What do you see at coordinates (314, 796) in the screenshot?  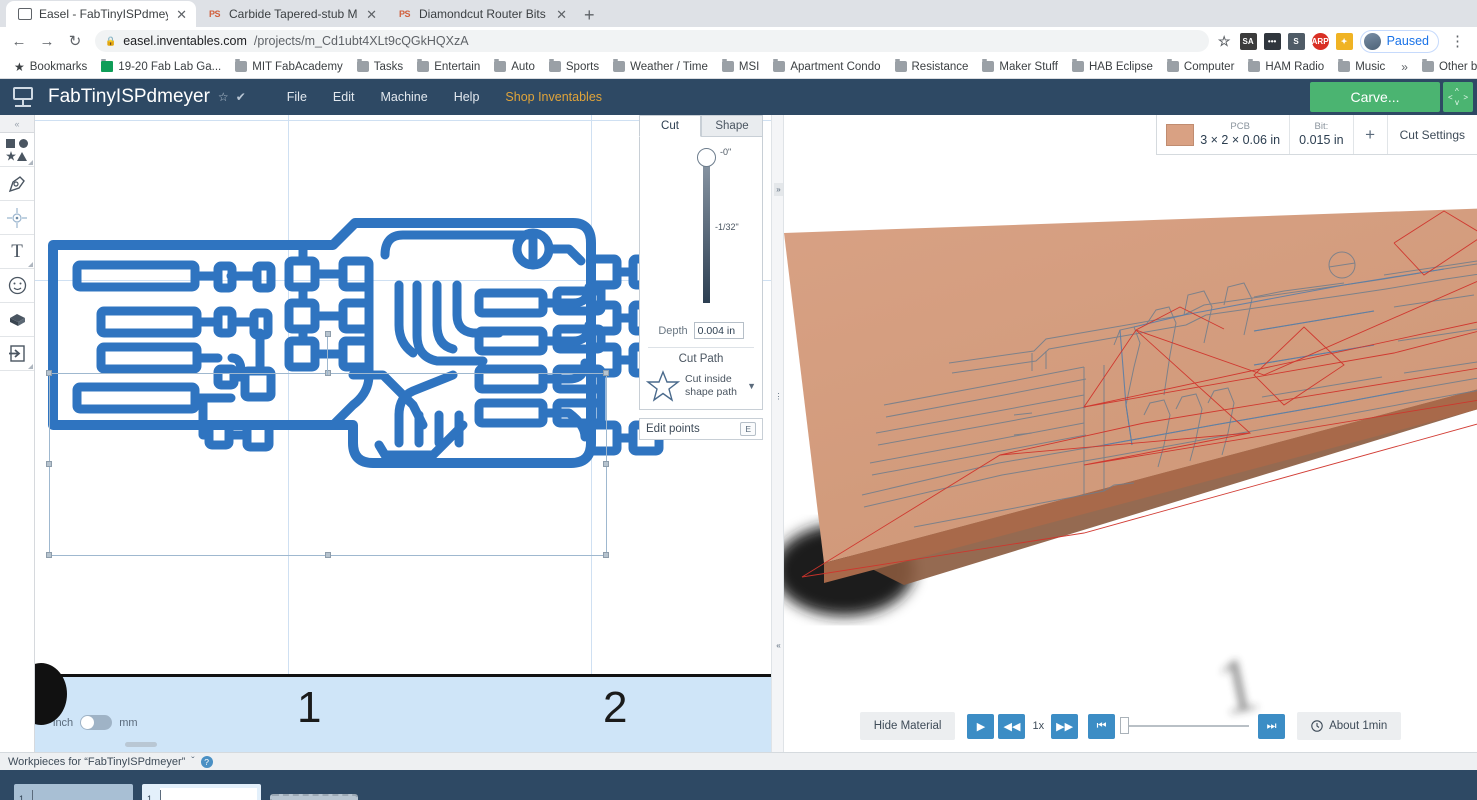 I see `add-workpiece-button` at bounding box center [314, 796].